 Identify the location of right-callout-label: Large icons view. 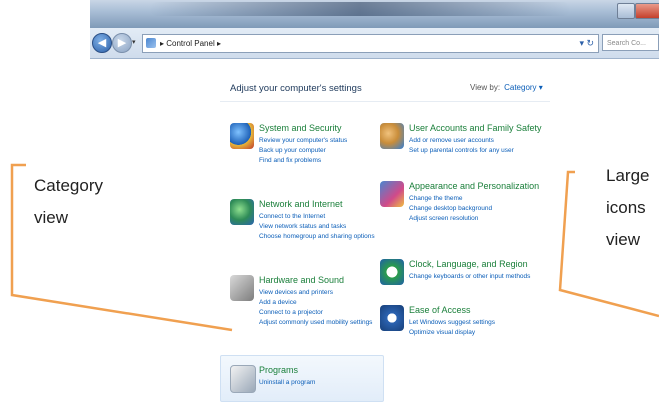
(627, 208).